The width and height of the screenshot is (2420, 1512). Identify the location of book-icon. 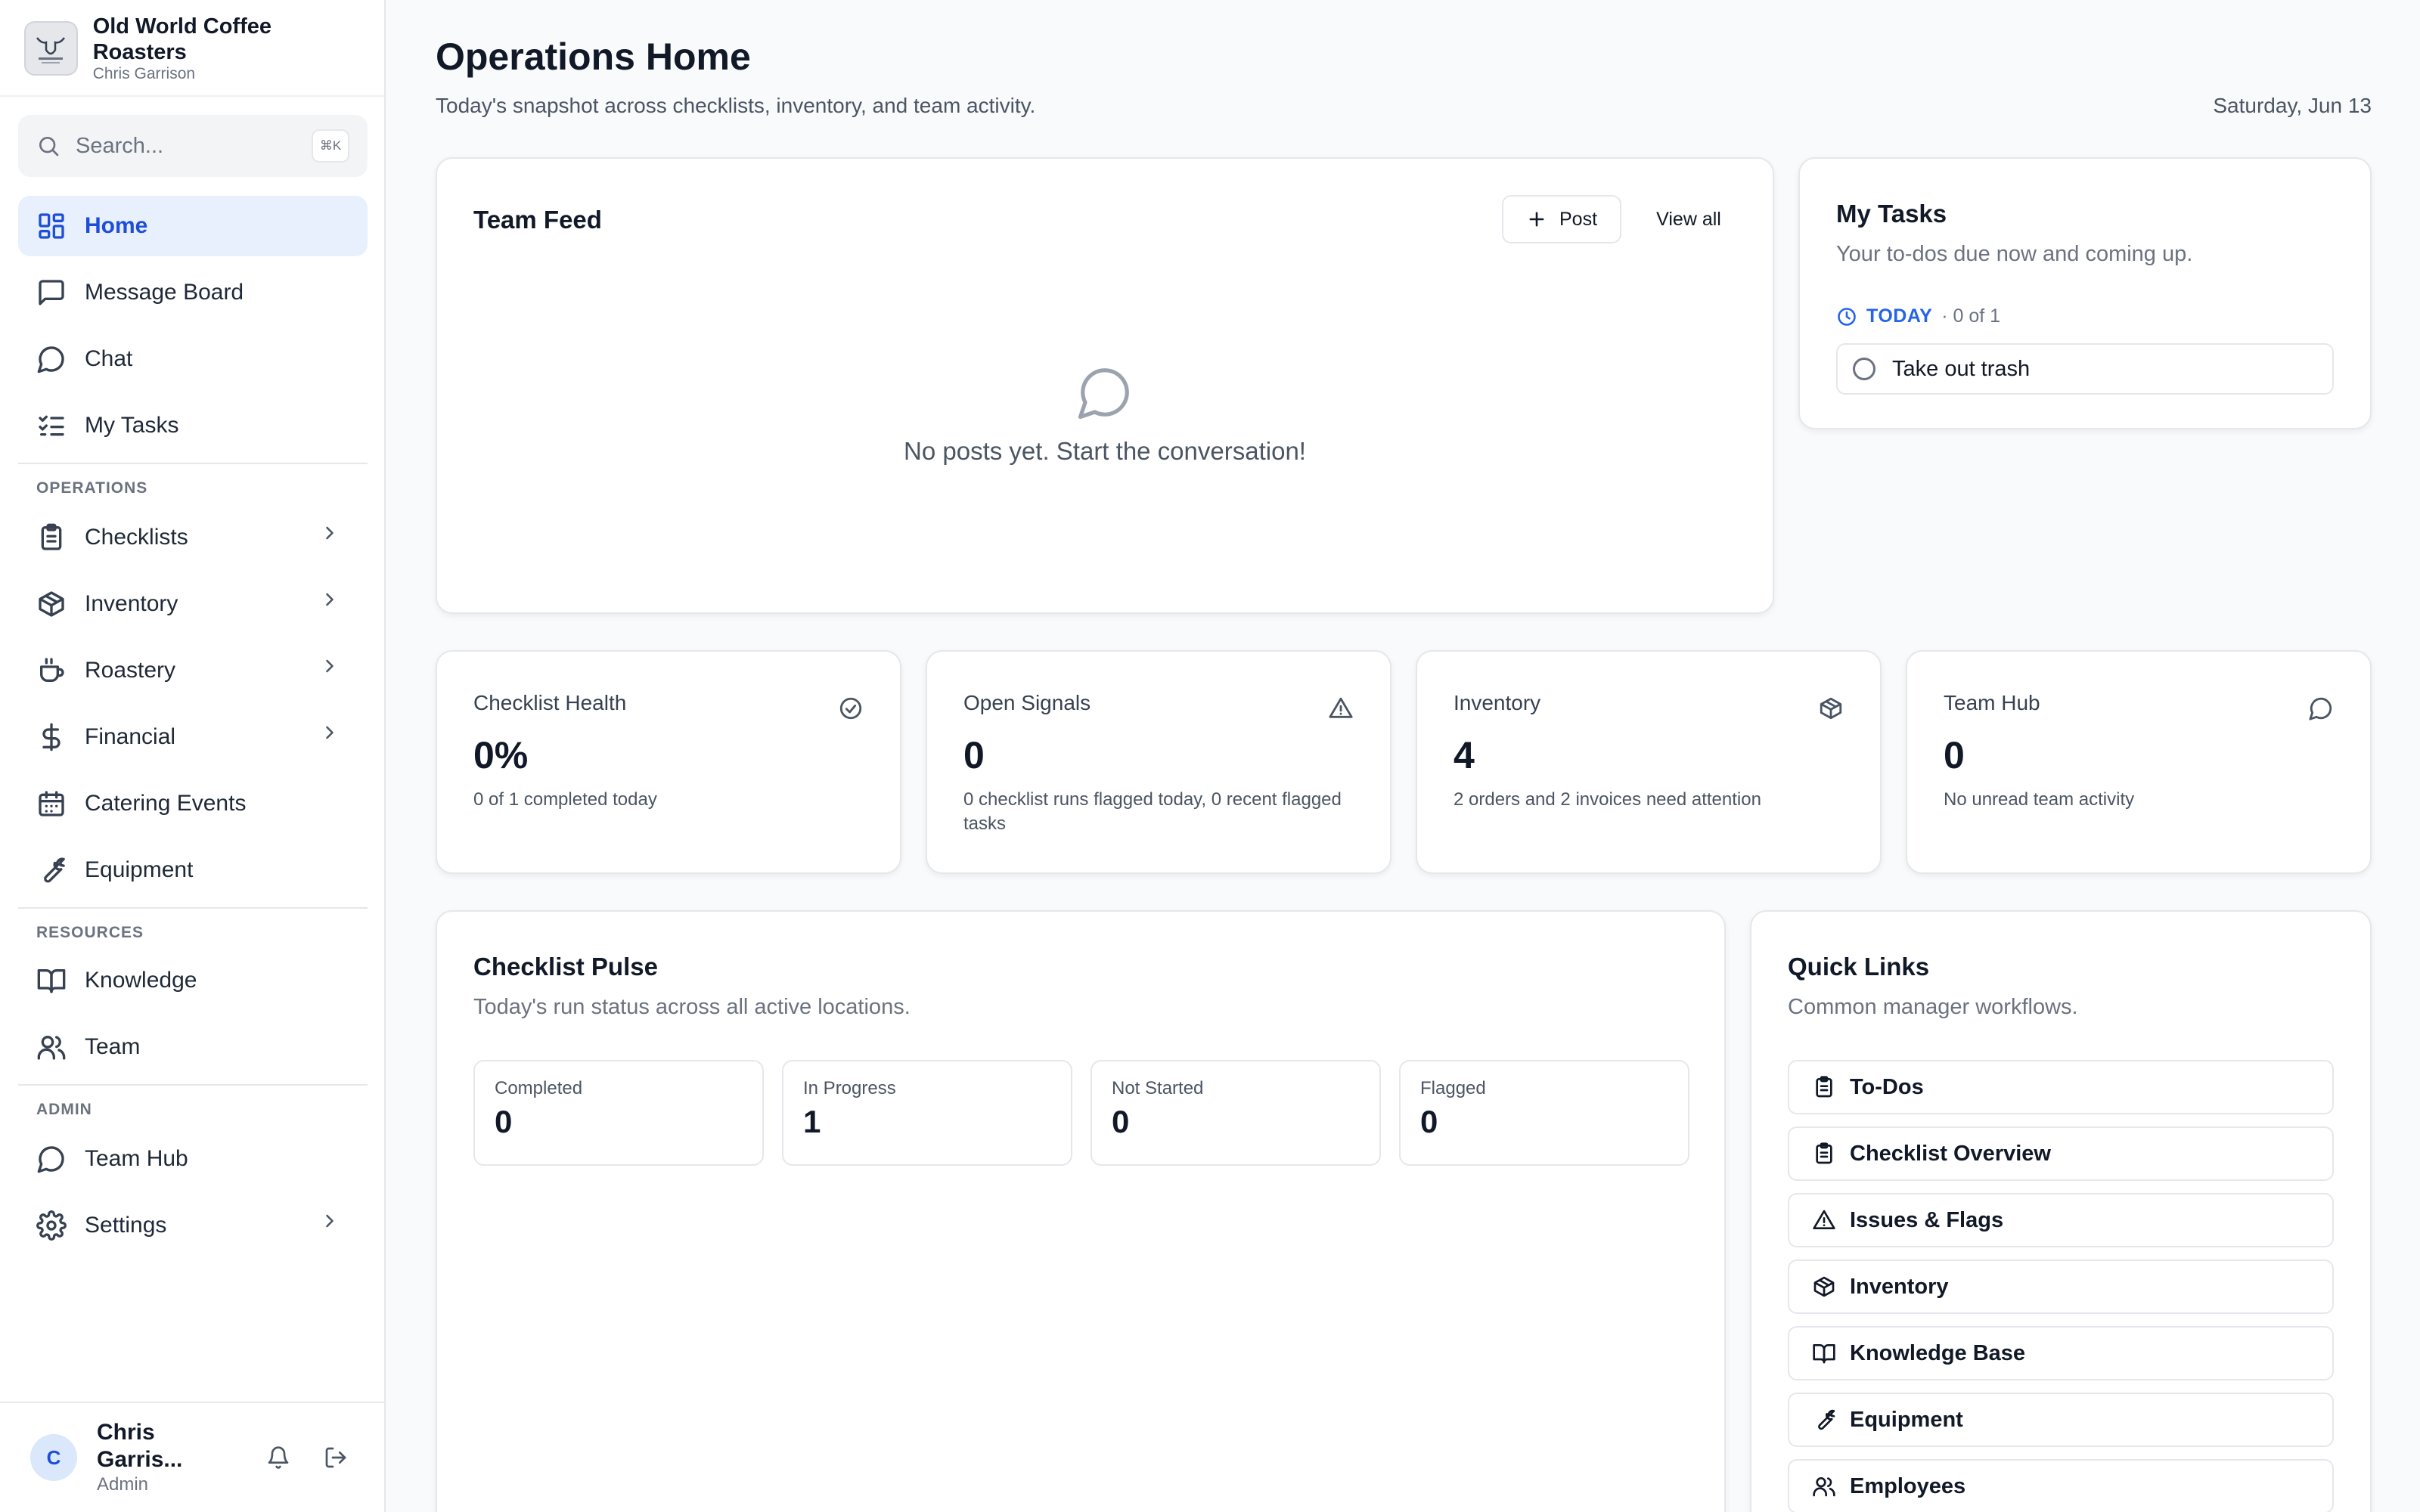
(1824, 1353).